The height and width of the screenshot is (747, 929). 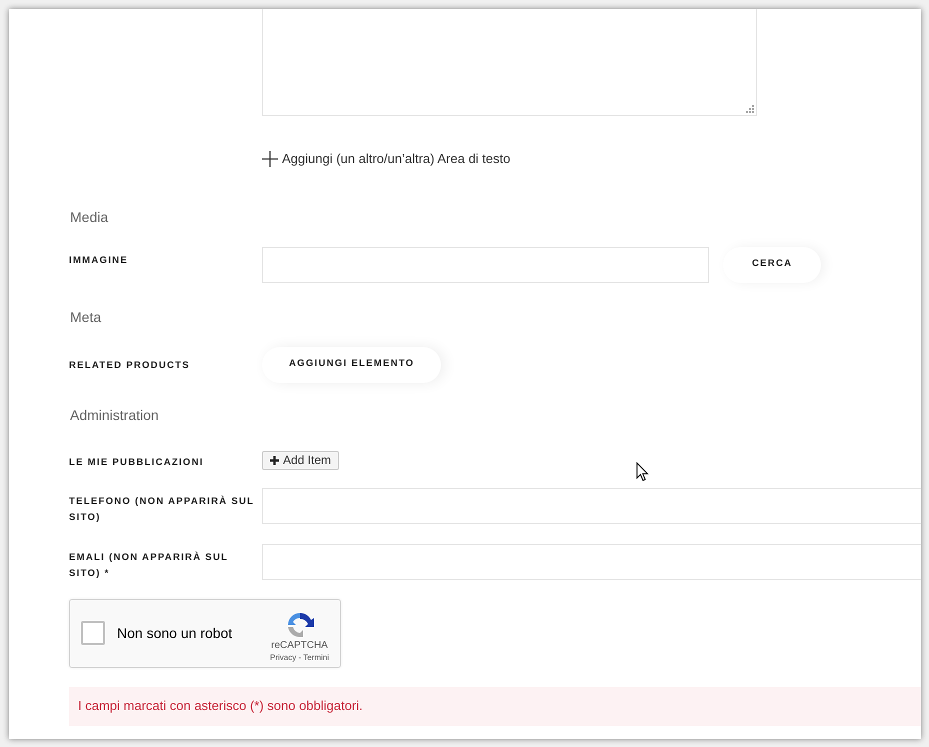 What do you see at coordinates (130, 365) in the screenshot?
I see `field-label: RELATED PRODUCTS` at bounding box center [130, 365].